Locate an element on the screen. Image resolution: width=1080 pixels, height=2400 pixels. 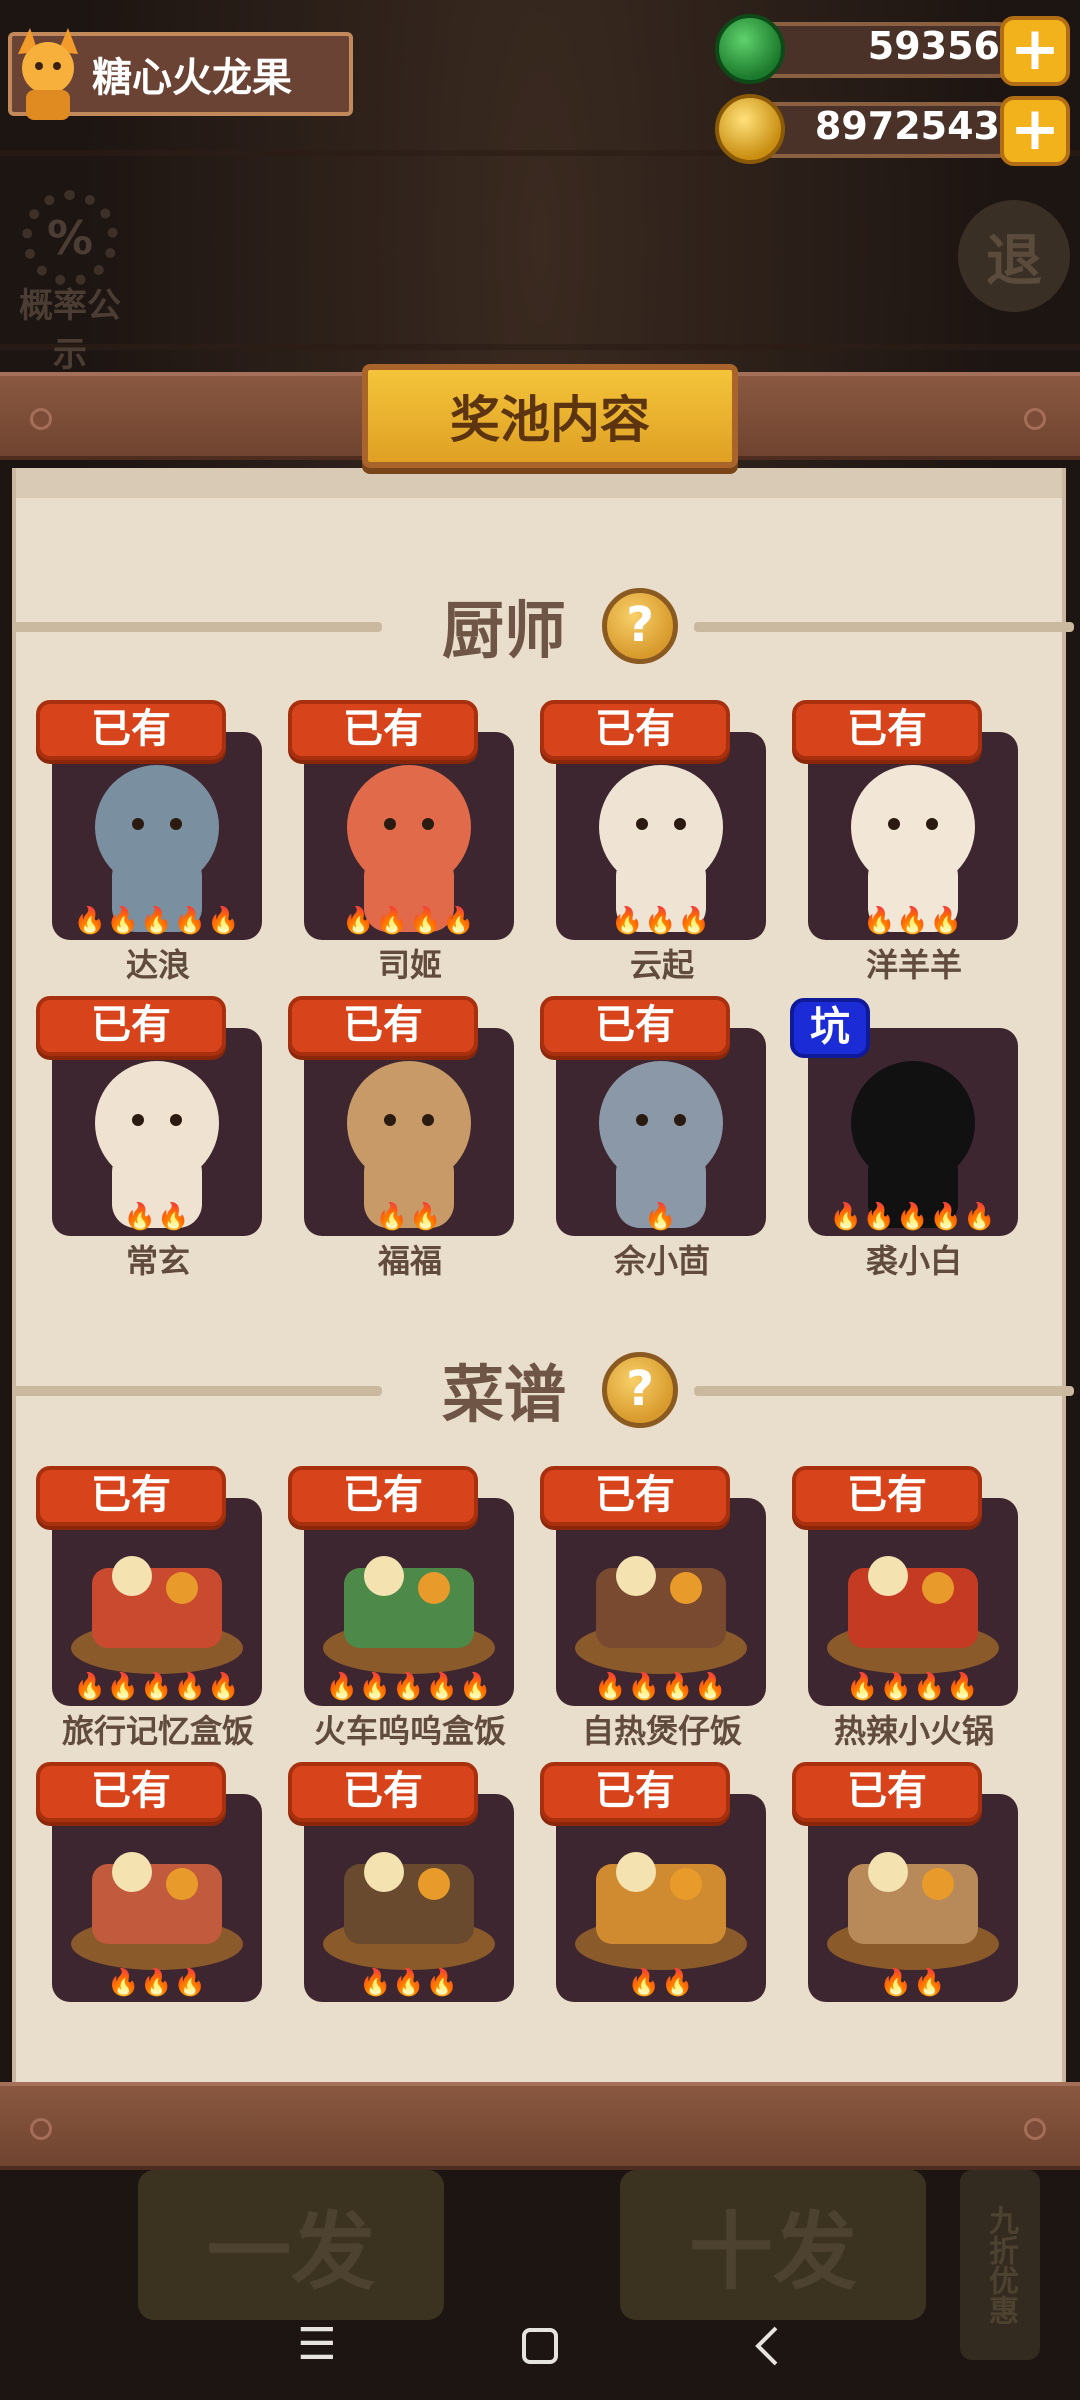
menu-icon: ☰ is located at coordinates (317, 2345).